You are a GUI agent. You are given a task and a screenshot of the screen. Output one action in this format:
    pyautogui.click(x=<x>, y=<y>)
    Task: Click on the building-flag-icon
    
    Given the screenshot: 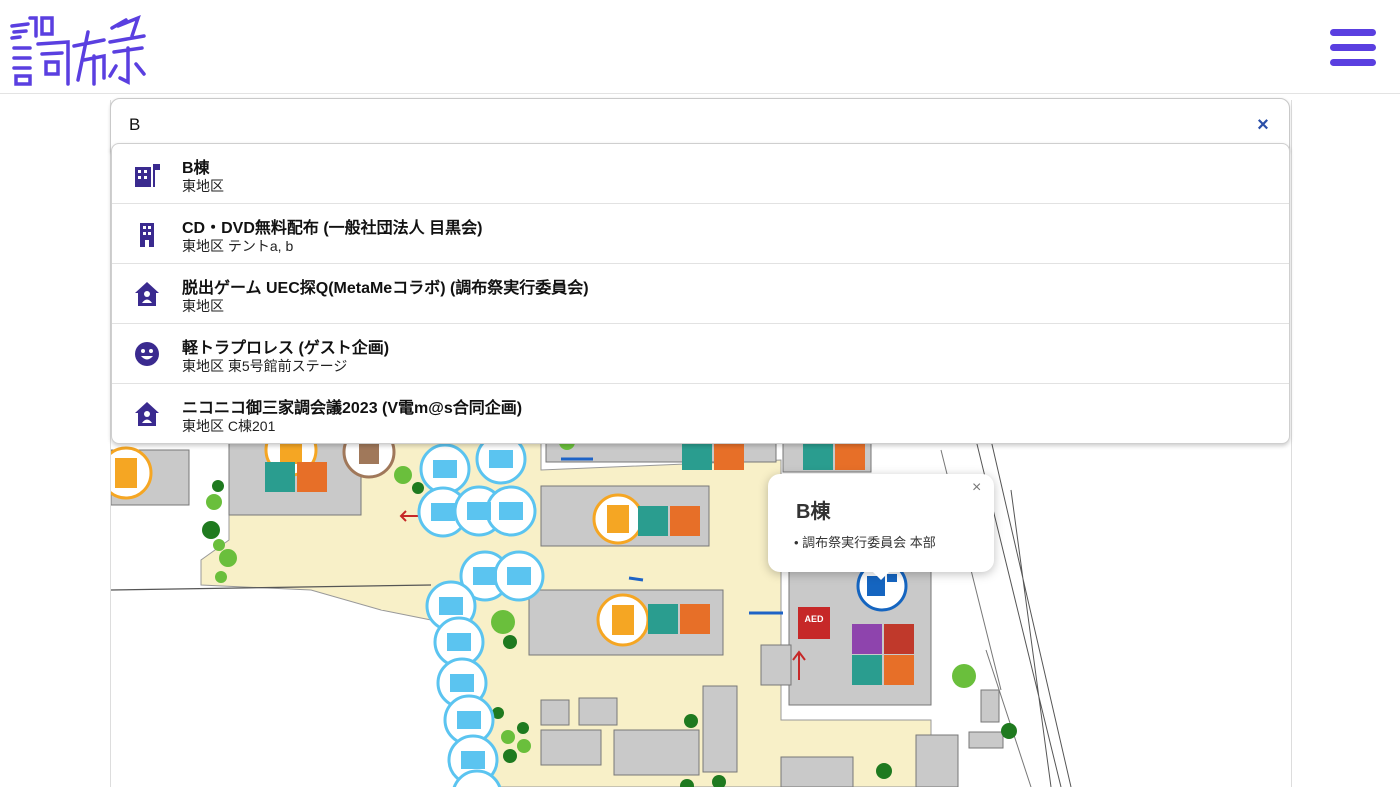 What is the action you would take?
    pyautogui.click(x=147, y=175)
    